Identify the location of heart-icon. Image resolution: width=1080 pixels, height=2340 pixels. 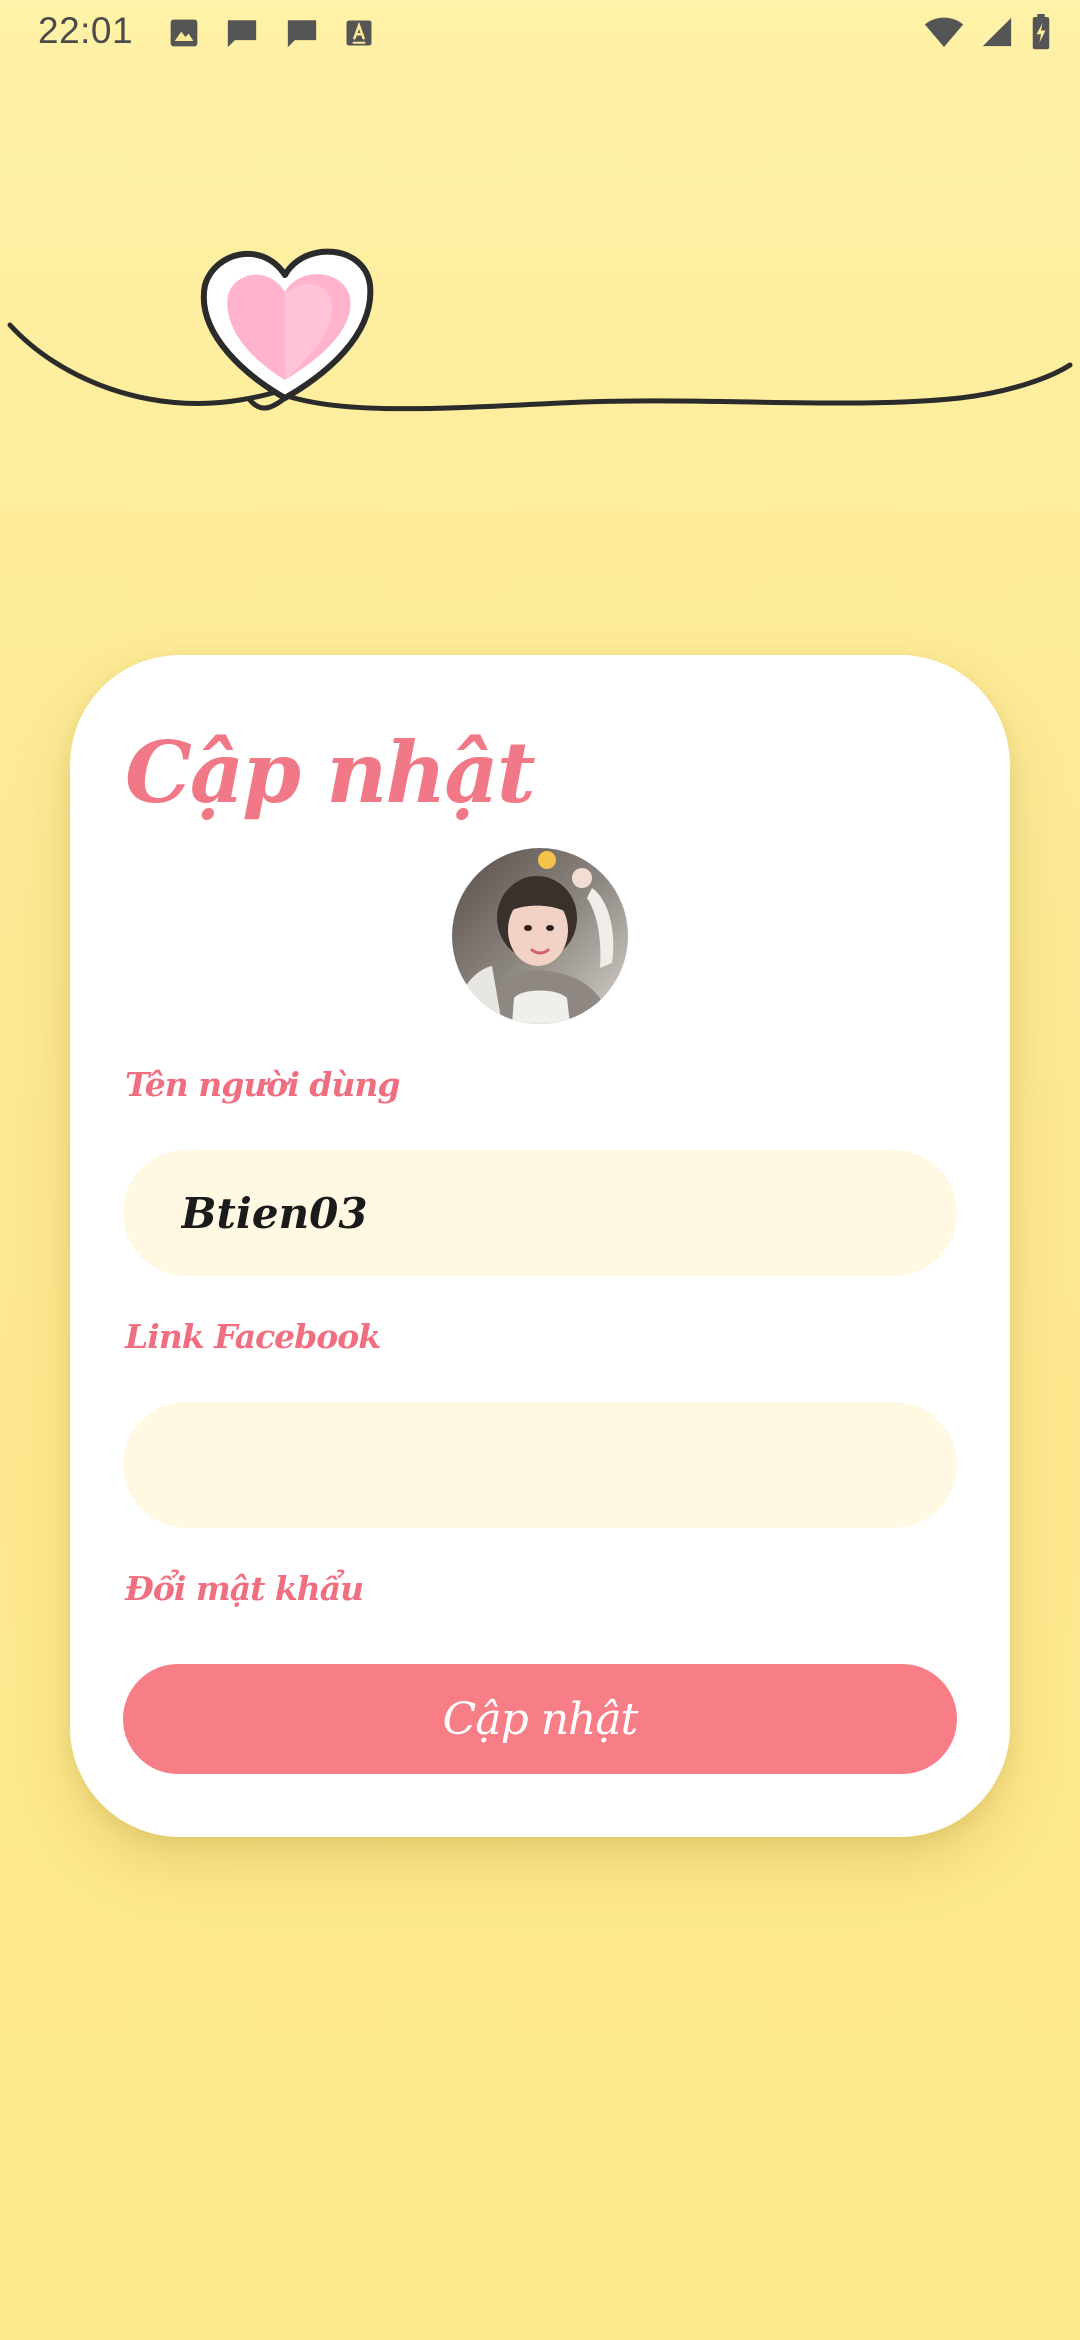
(540, 330).